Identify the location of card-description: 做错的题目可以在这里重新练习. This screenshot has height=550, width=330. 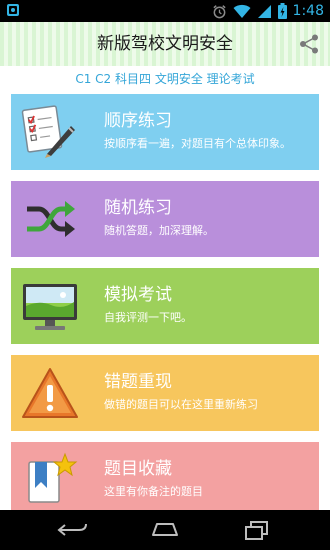
(181, 404).